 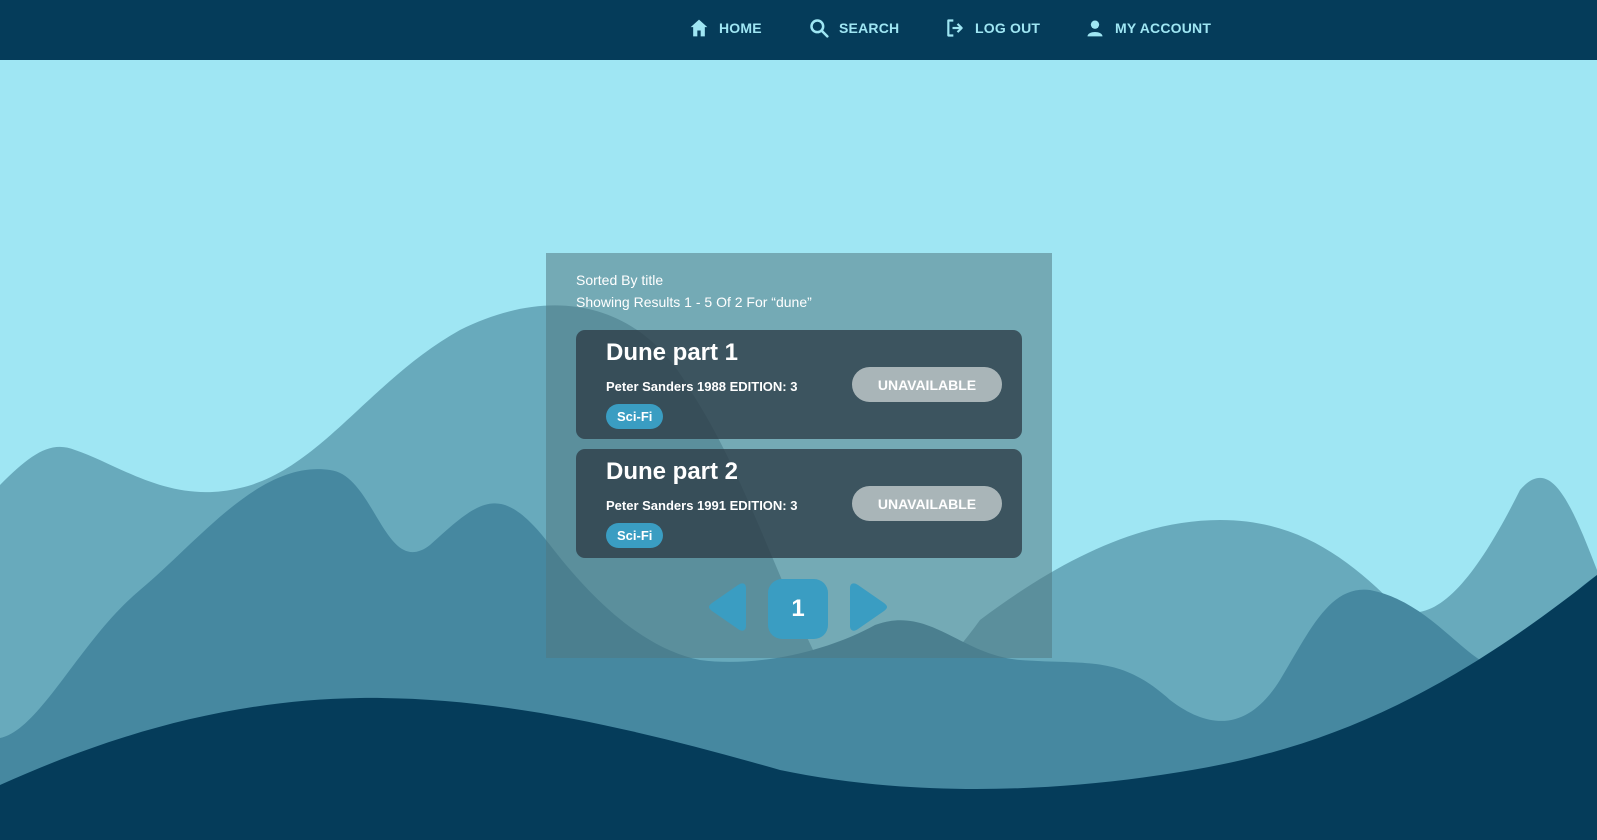 What do you see at coordinates (798, 30) in the screenshot?
I see `top-navbar: HOME SEARCH LOG OUT MY ACCOUNT` at bounding box center [798, 30].